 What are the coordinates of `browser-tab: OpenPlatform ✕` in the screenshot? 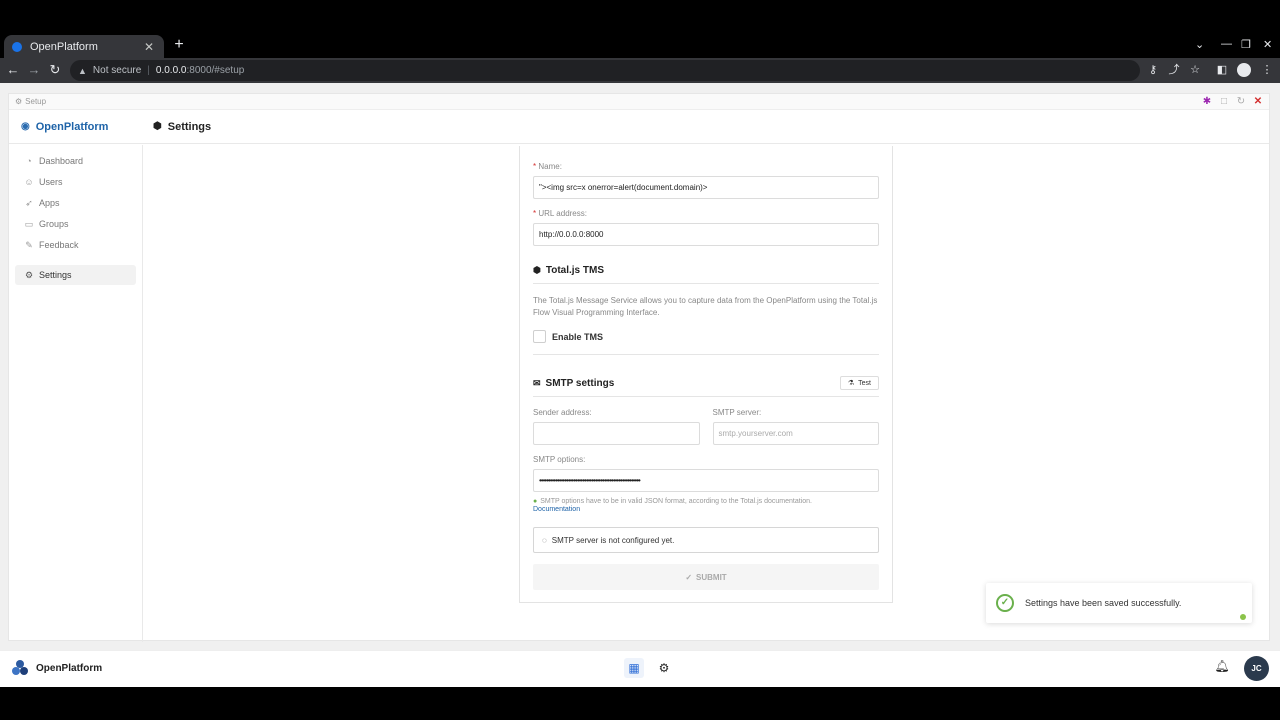 It's located at (84, 47).